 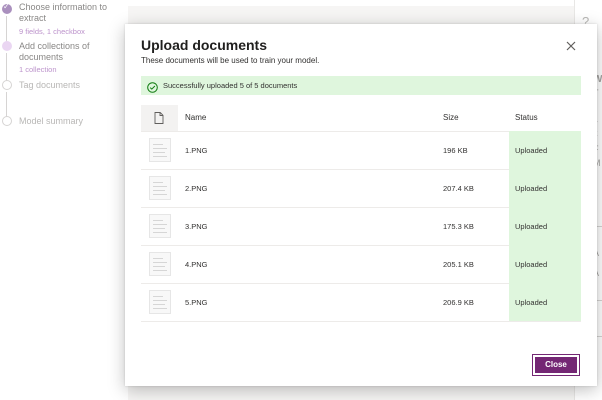 I want to click on file-type-column-header, so click(x=159, y=118).